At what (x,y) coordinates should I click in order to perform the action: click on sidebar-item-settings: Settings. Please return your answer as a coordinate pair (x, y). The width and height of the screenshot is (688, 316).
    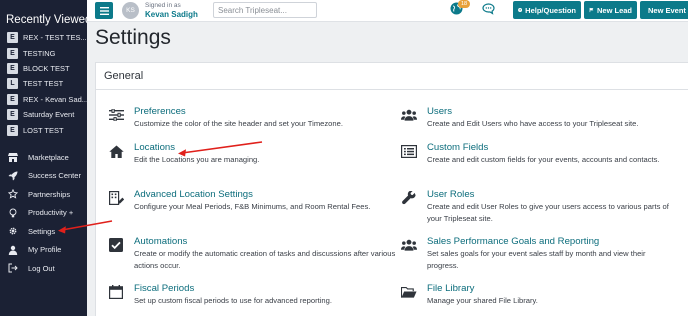
    Looking at the image, I should click on (43, 231).